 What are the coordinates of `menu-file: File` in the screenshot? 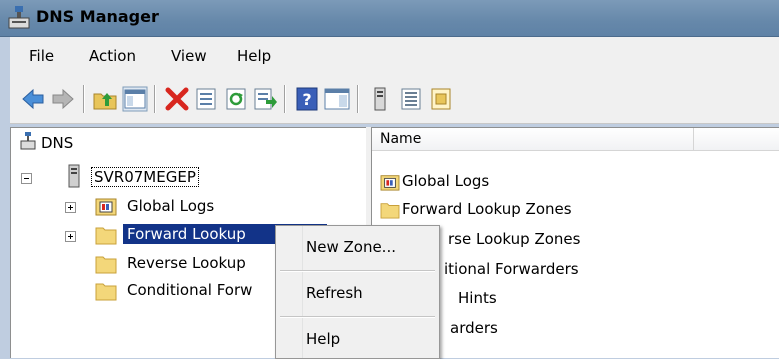 It's located at (41, 56).